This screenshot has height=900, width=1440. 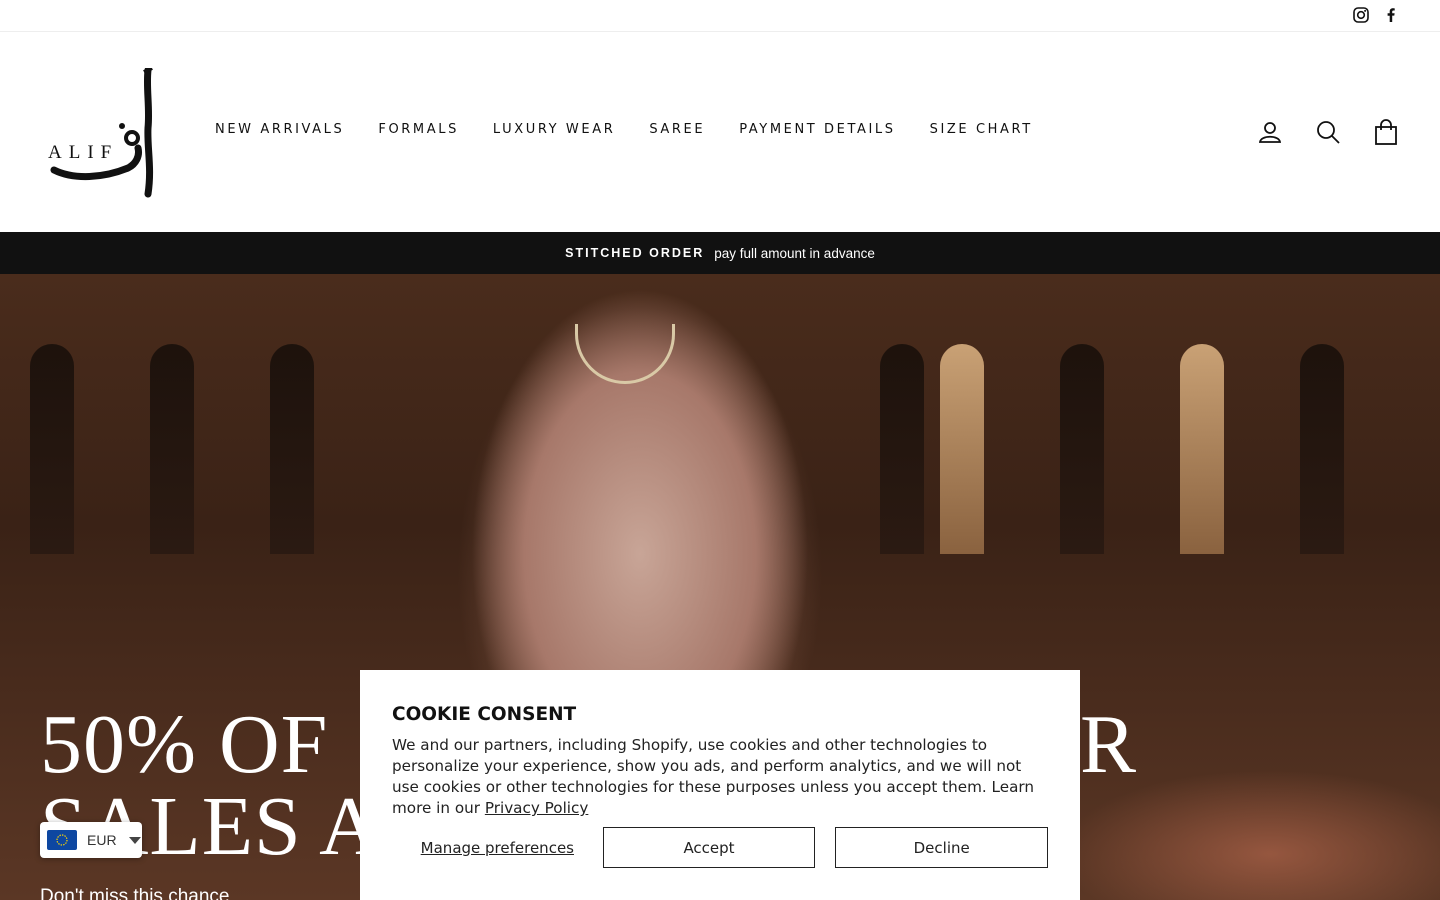 I want to click on nav-saree: SAREE, so click(x=677, y=129).